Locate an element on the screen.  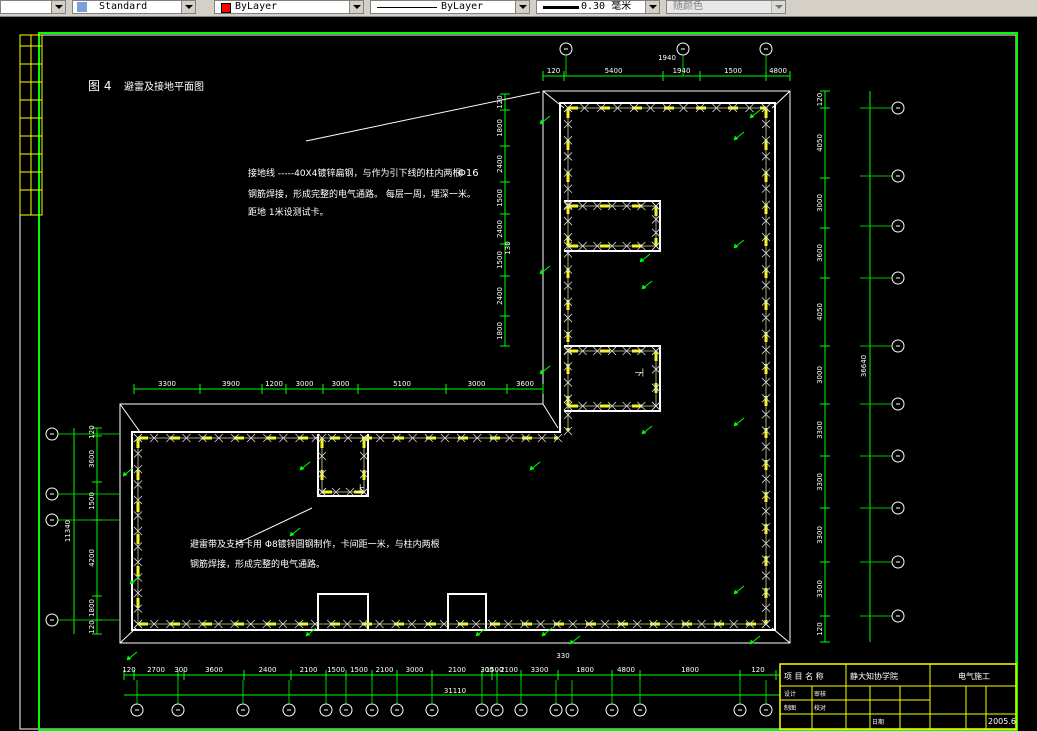
linetype-value: ByLayer is located at coordinates (462, 6).